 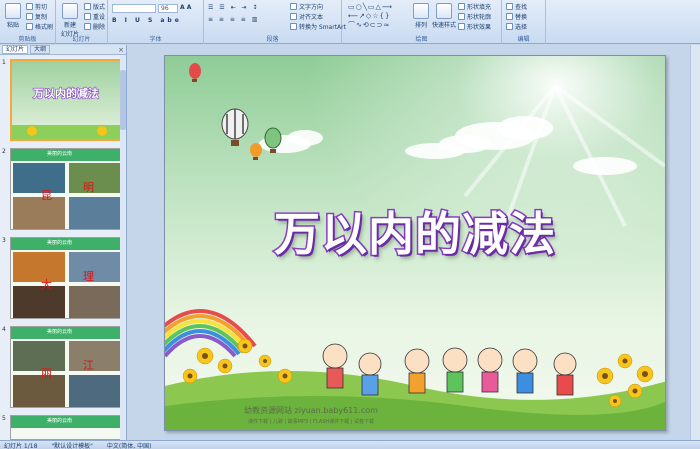 I want to click on shapes-gallery: ▭○╲▭△⟶ ⟵↗◇☆{} ⌒∿⟲⊂⊃≈, so click(x=378, y=17).